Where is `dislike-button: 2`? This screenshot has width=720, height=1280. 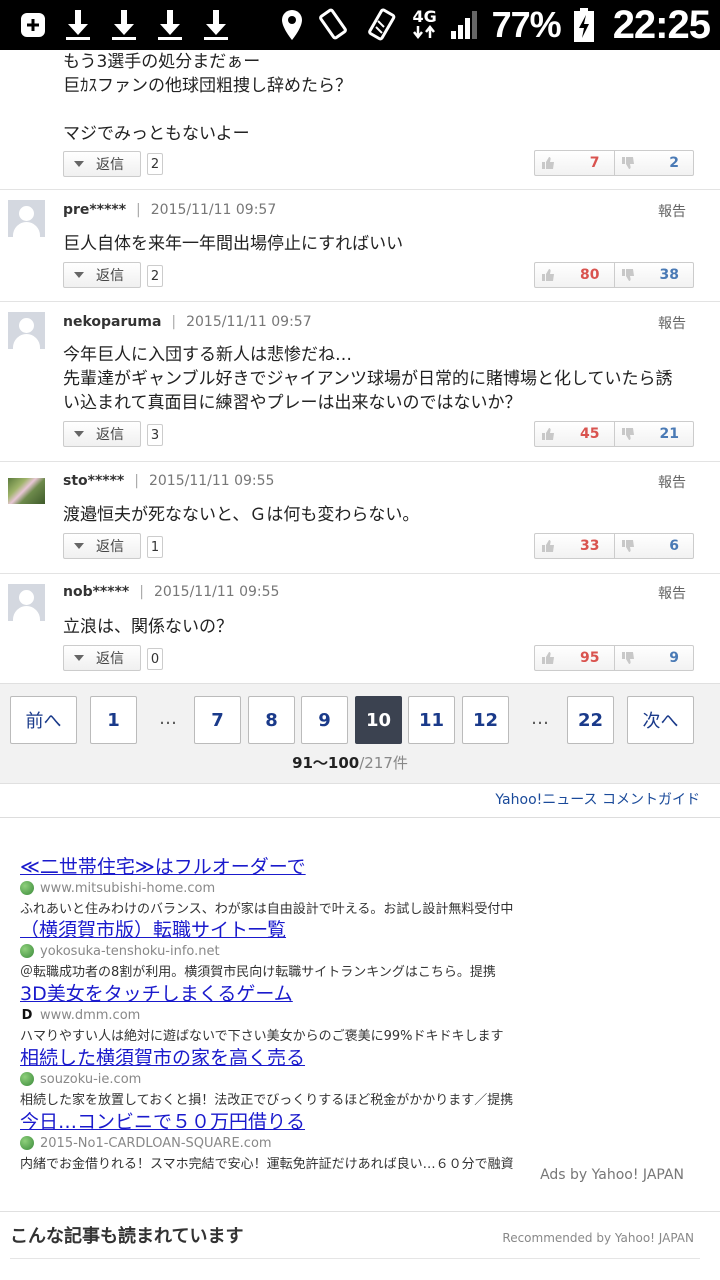 dislike-button: 2 is located at coordinates (654, 163).